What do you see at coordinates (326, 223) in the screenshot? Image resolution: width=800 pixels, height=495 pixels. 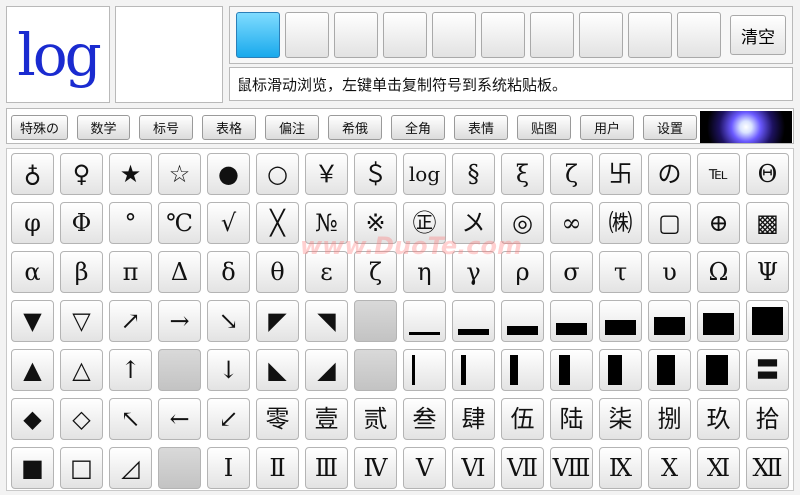 I see `symbol-key: №` at bounding box center [326, 223].